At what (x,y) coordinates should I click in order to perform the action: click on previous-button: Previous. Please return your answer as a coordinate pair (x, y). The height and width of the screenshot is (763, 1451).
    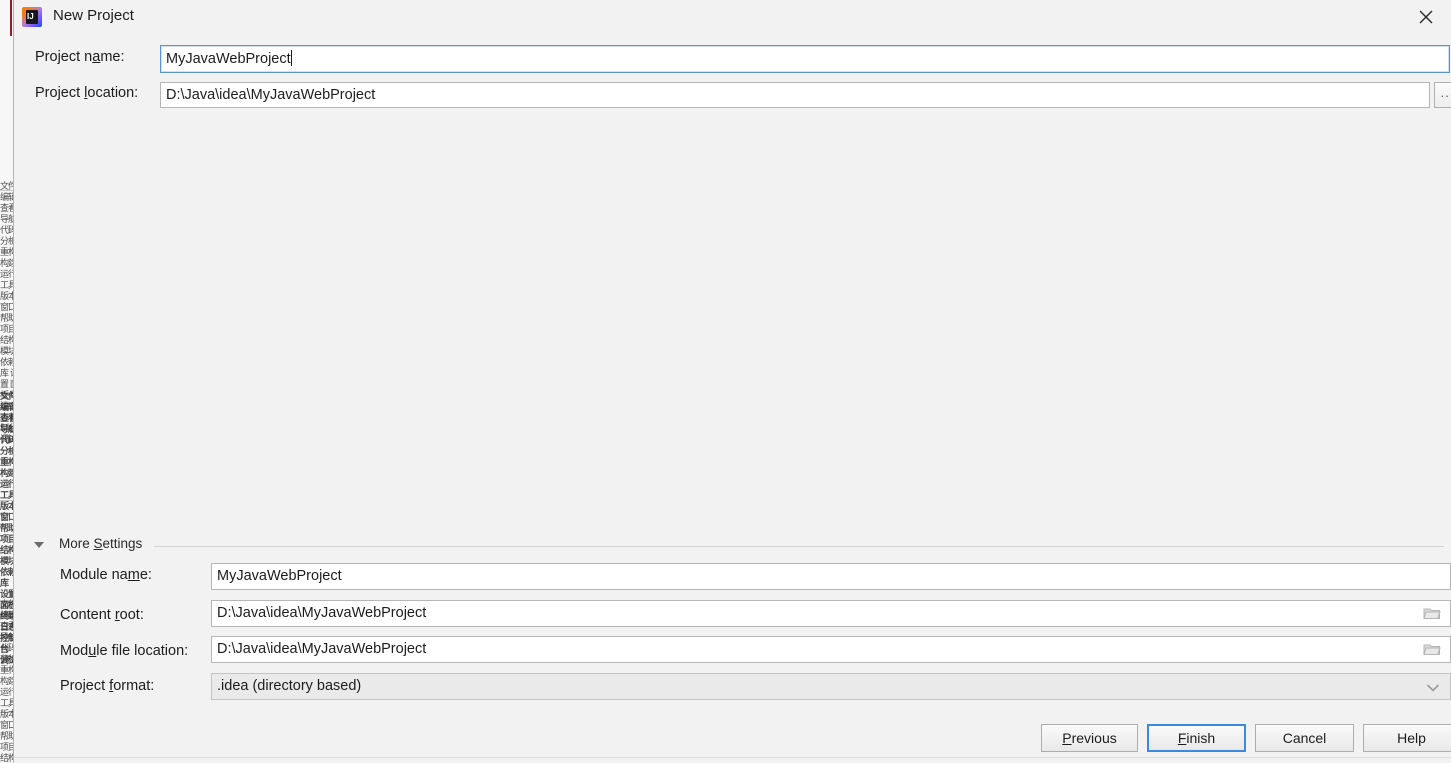
    Looking at the image, I should click on (1089, 738).